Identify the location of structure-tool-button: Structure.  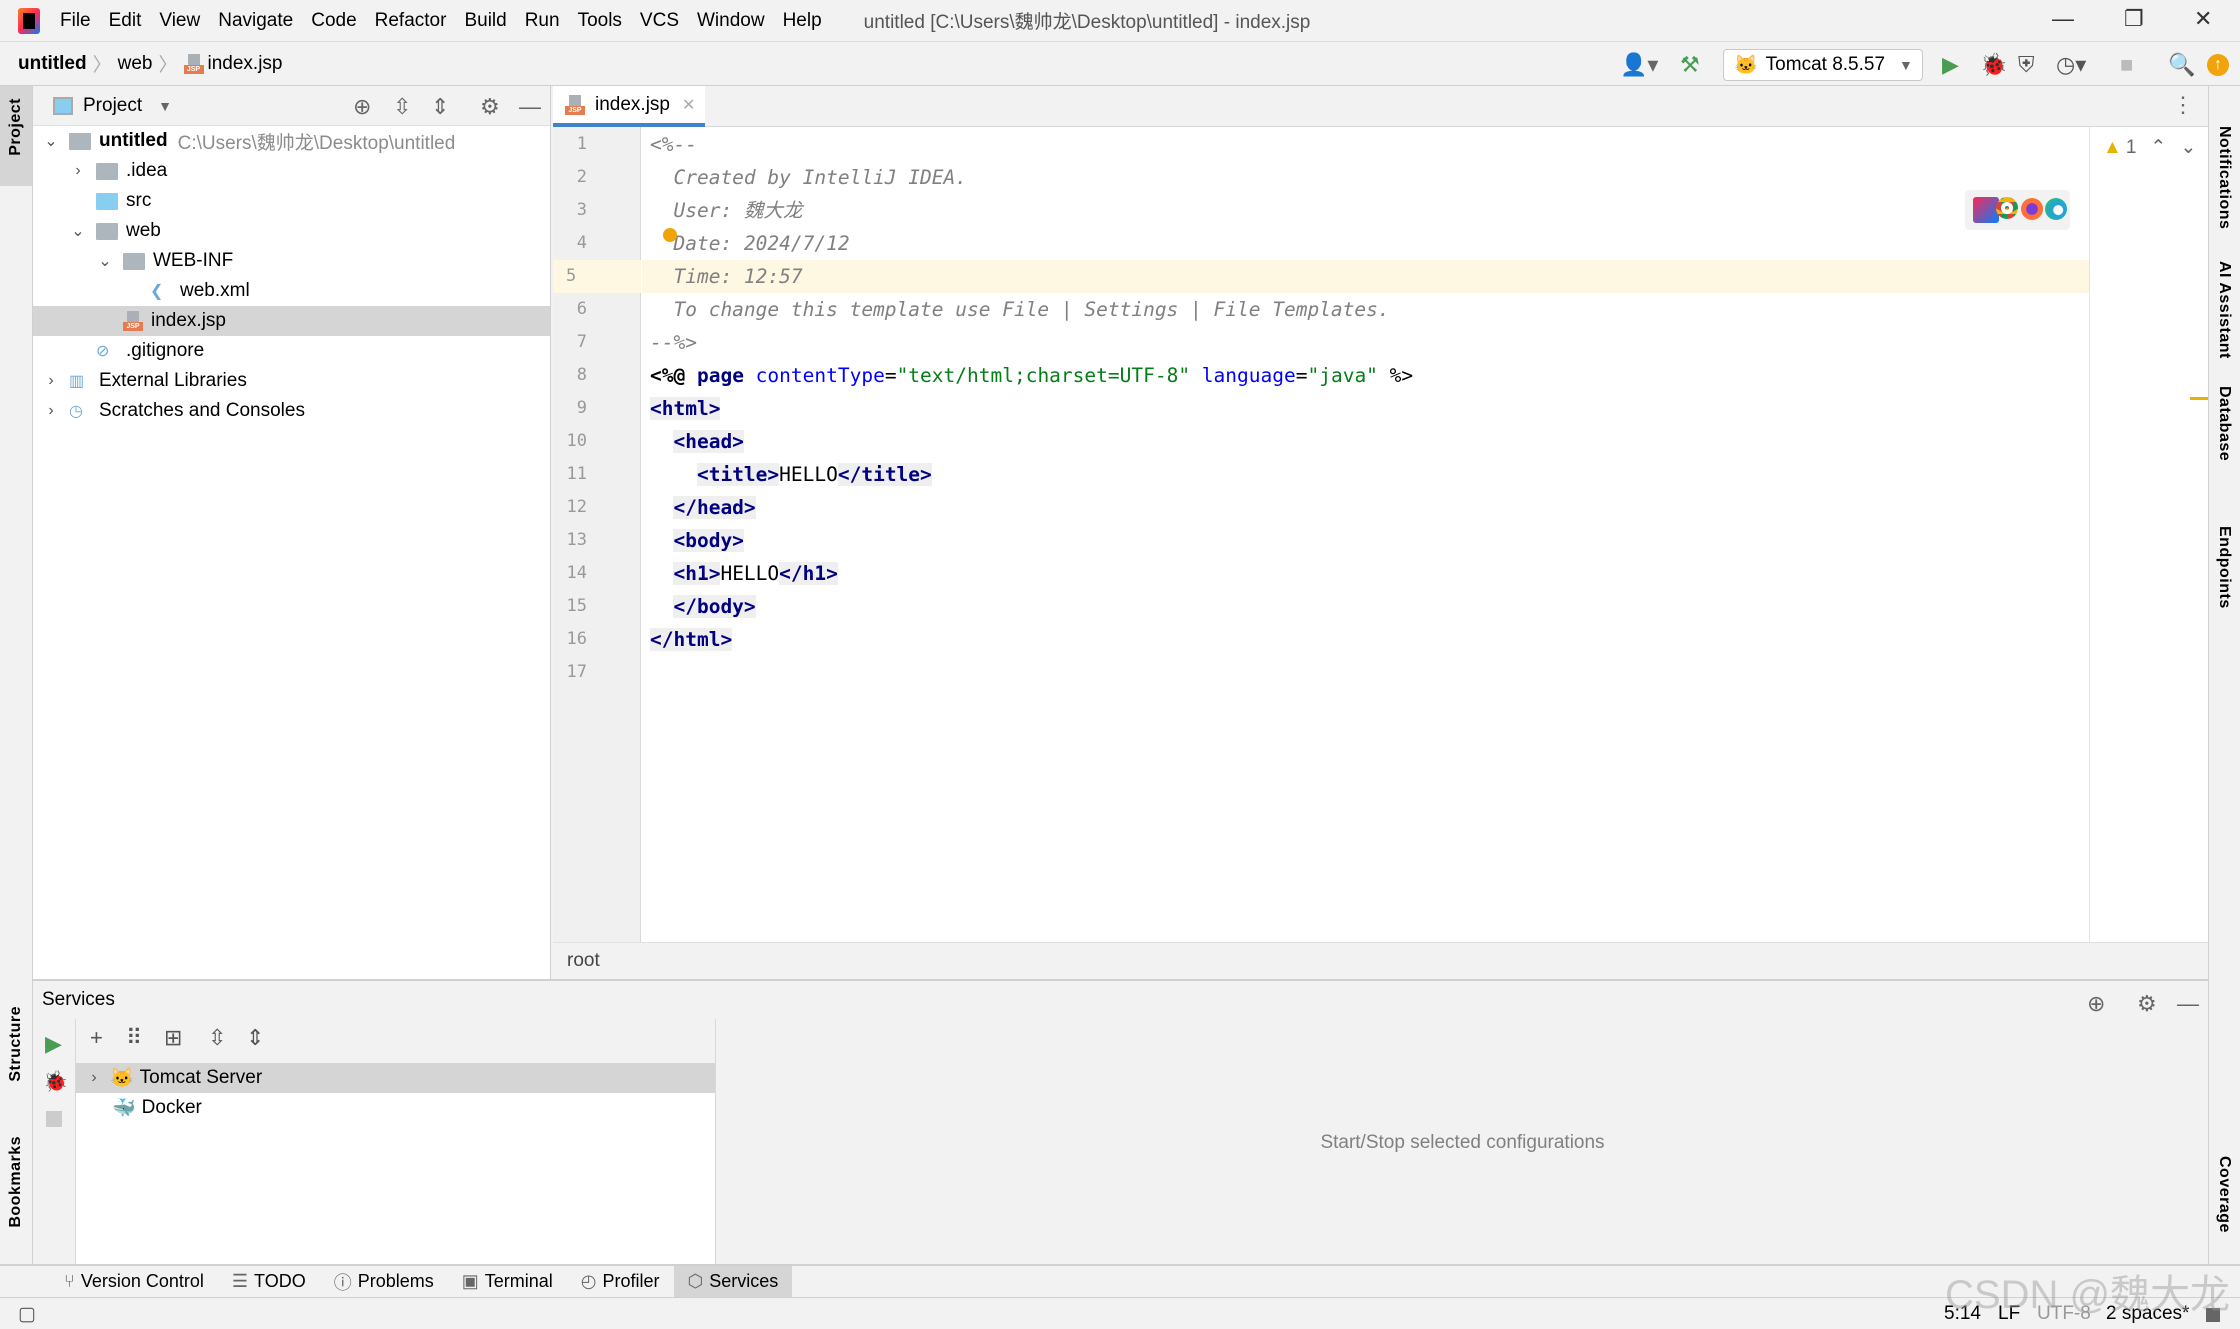
(16, 1044).